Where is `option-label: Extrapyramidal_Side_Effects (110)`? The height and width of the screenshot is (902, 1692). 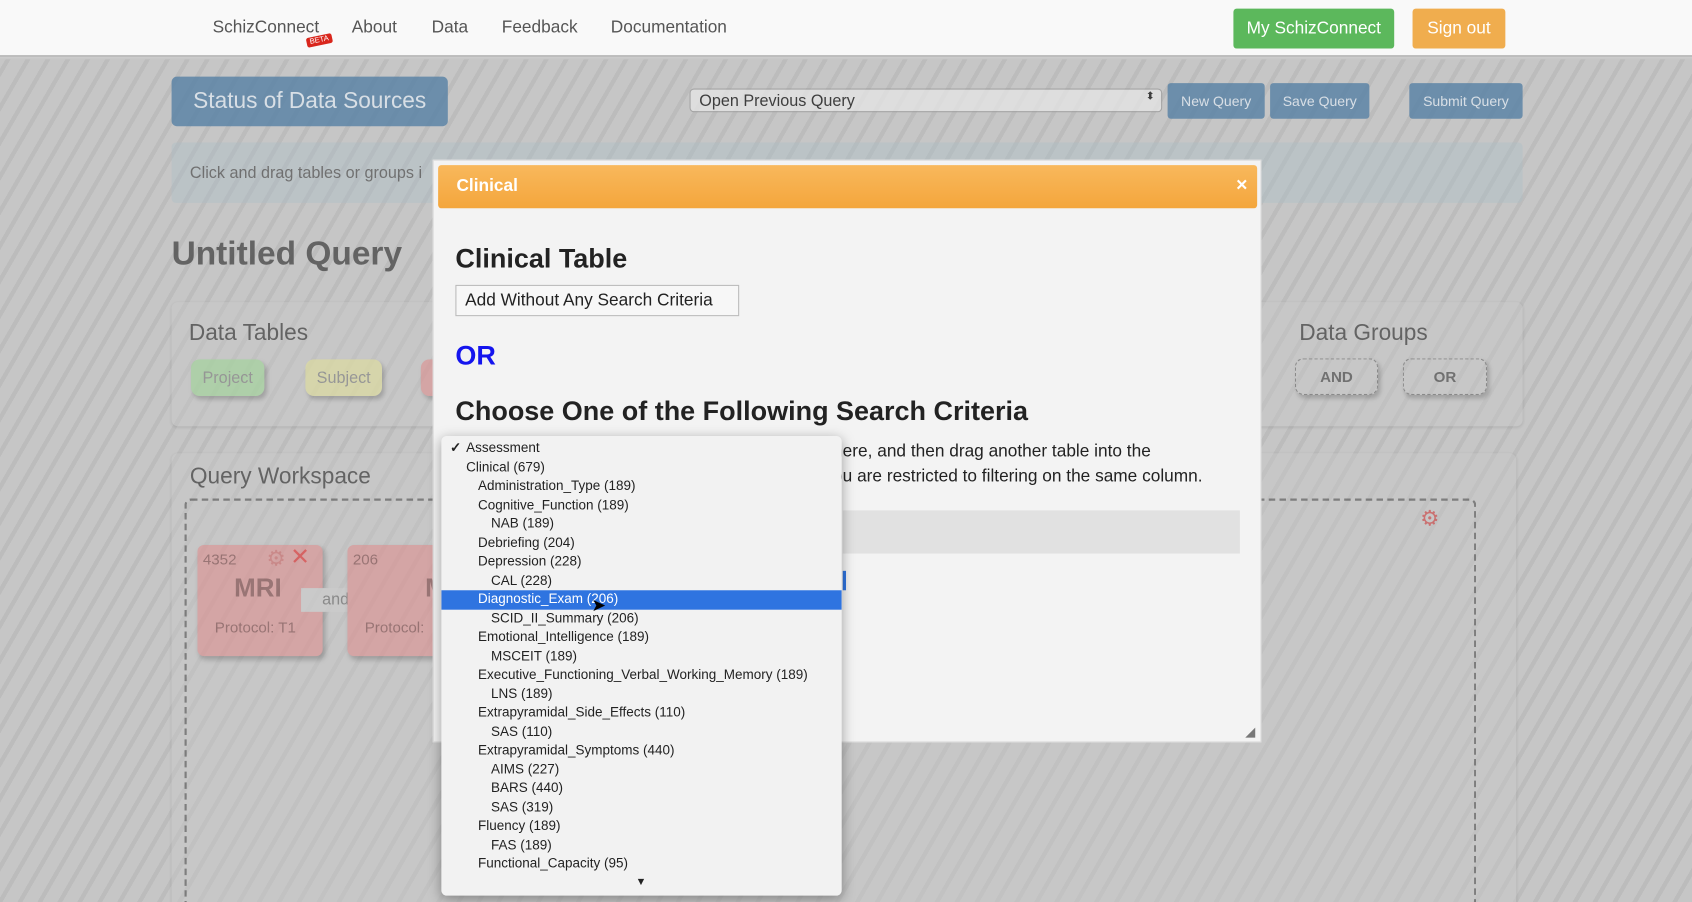
option-label: Extrapyramidal_Side_Effects (110) is located at coordinates (582, 712).